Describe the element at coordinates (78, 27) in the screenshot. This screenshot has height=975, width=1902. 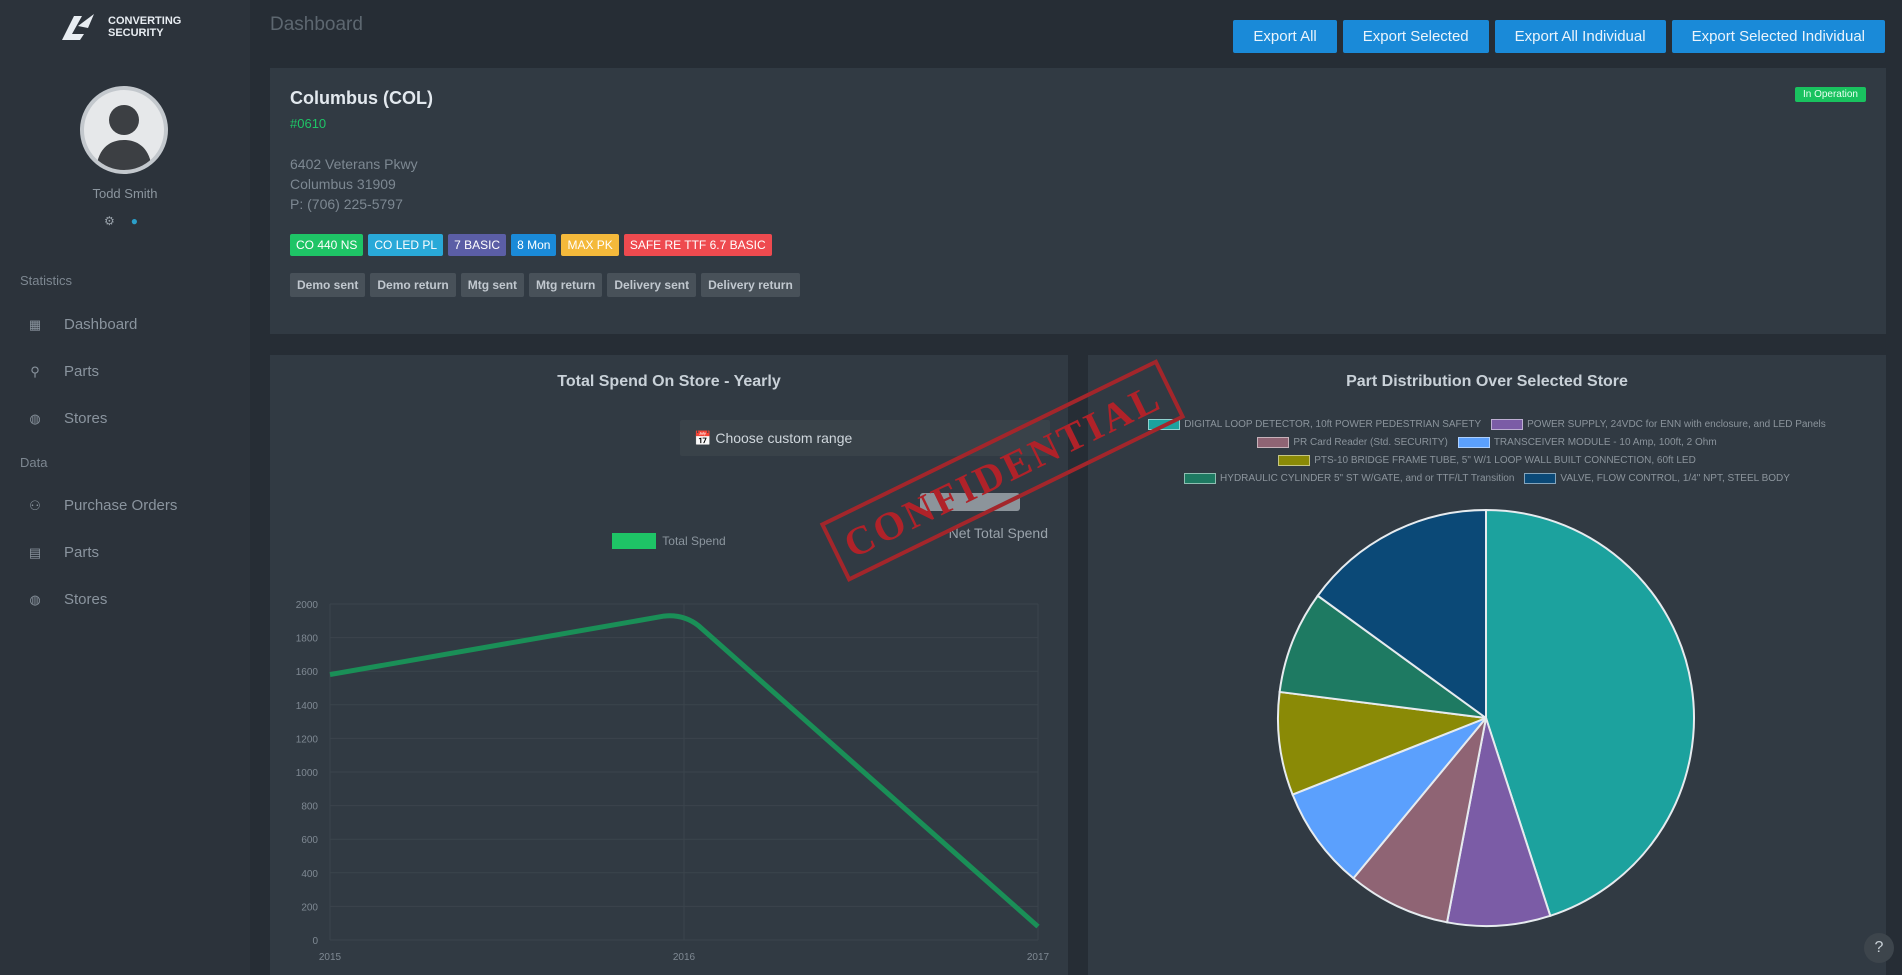
I see `logo-icon` at that location.